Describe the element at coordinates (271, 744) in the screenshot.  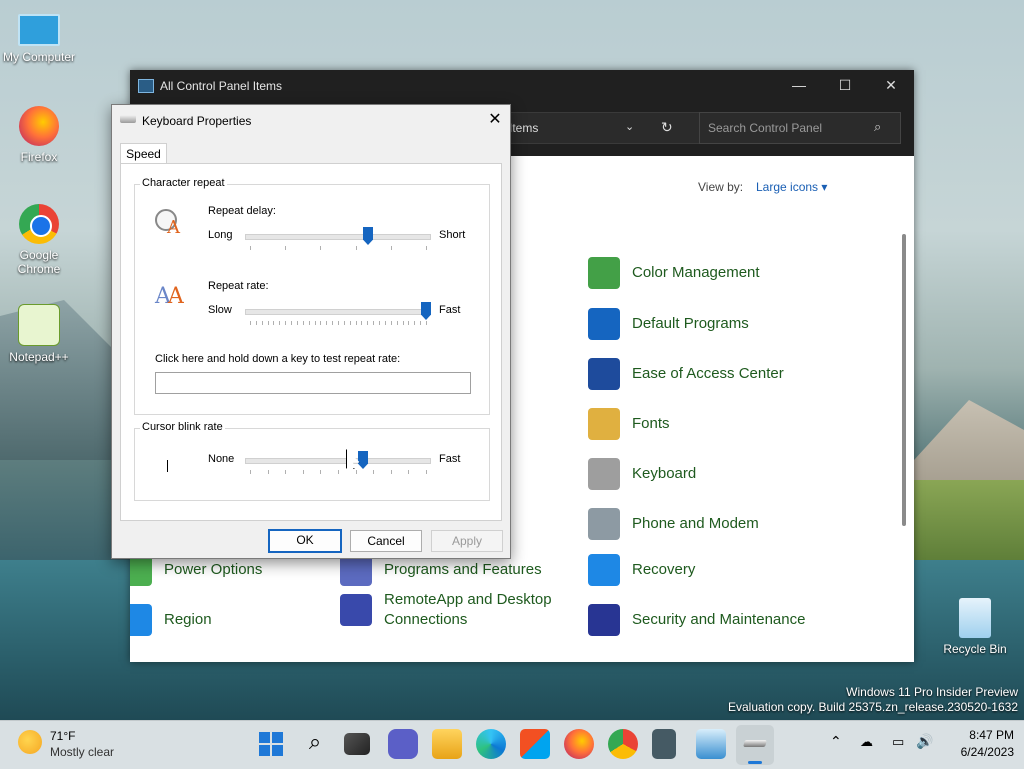
I see `start-button` at that location.